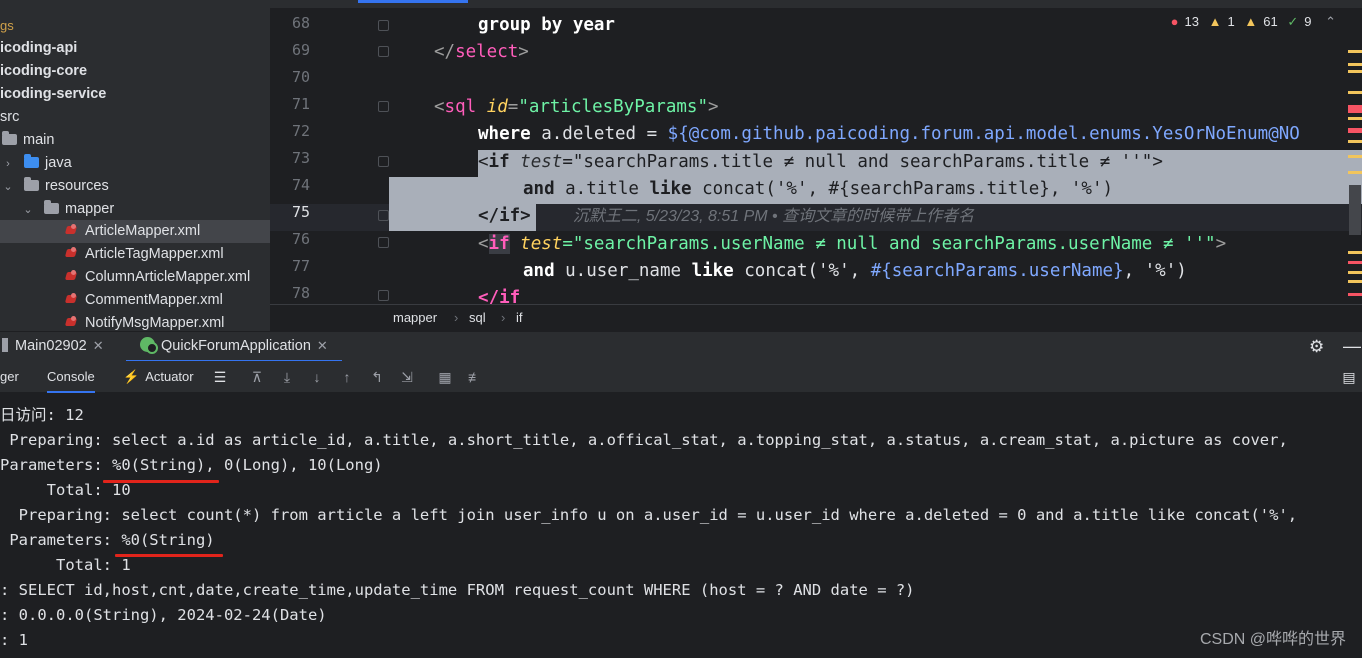  Describe the element at coordinates (135, 48) in the screenshot. I see `tree-item-api-module: icoding-api` at that location.